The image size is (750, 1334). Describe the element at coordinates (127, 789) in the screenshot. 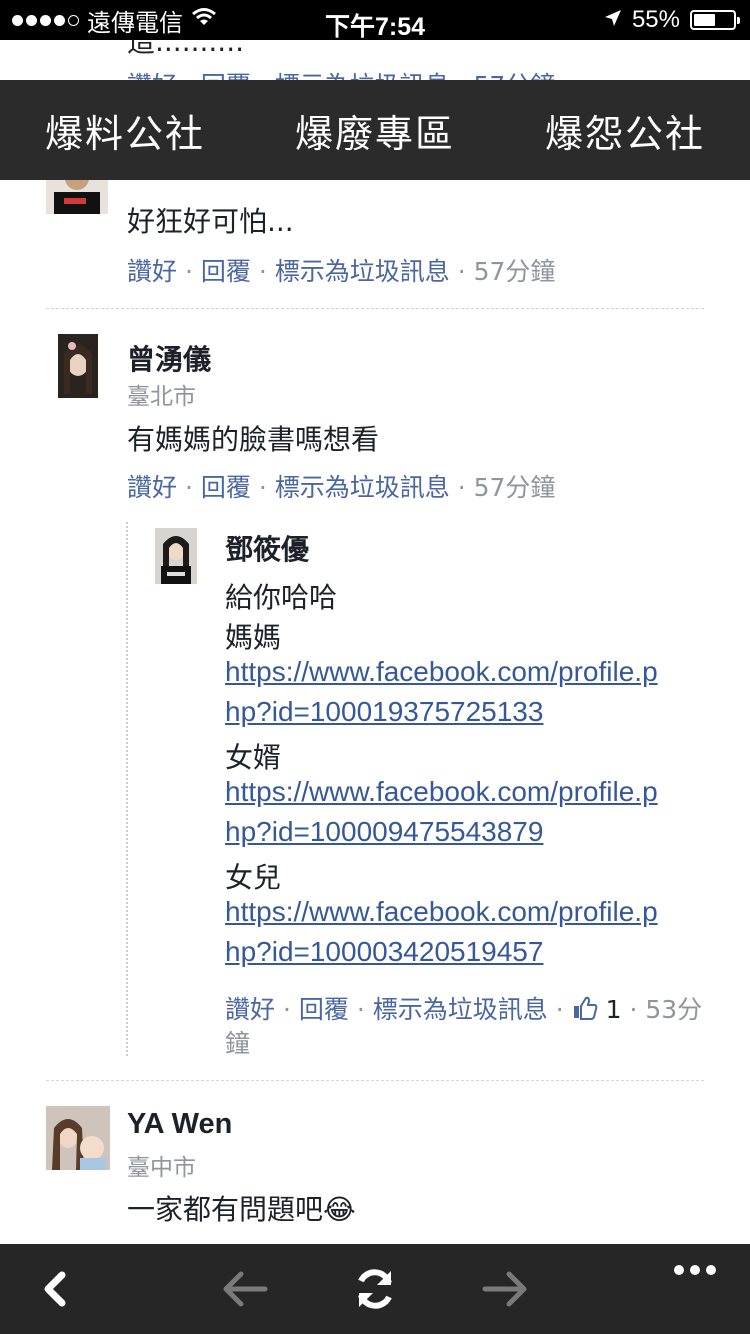

I see `reply-thread-line` at that location.